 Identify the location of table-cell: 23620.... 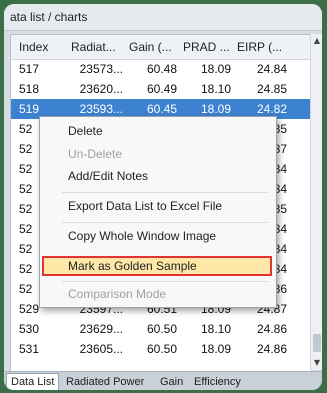
(101, 89).